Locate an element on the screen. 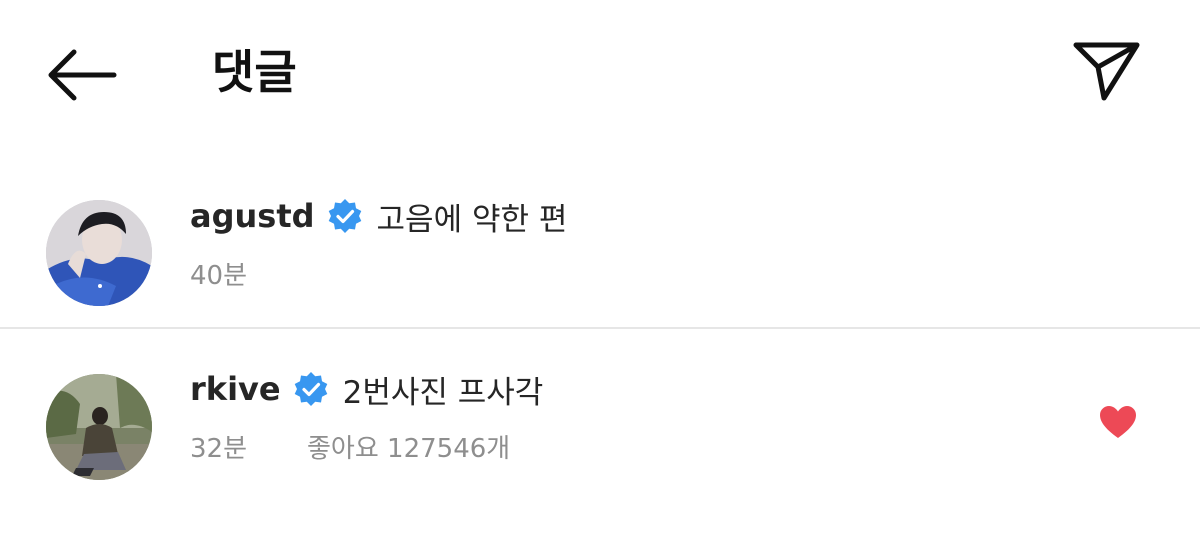 The width and height of the screenshot is (1200, 552). comment-meta: 40분 is located at coordinates (218, 273).